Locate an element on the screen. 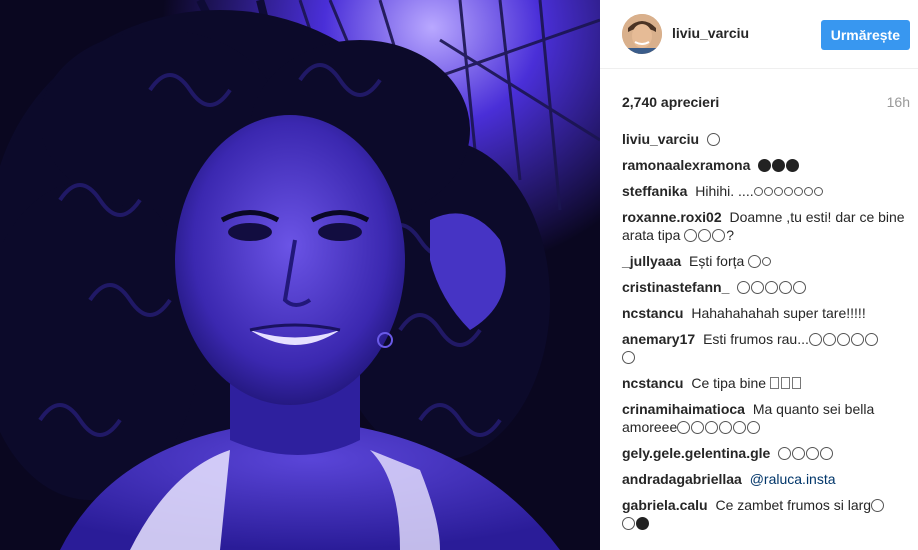 The image size is (918, 550). follow-button: Urmărește is located at coordinates (865, 35).